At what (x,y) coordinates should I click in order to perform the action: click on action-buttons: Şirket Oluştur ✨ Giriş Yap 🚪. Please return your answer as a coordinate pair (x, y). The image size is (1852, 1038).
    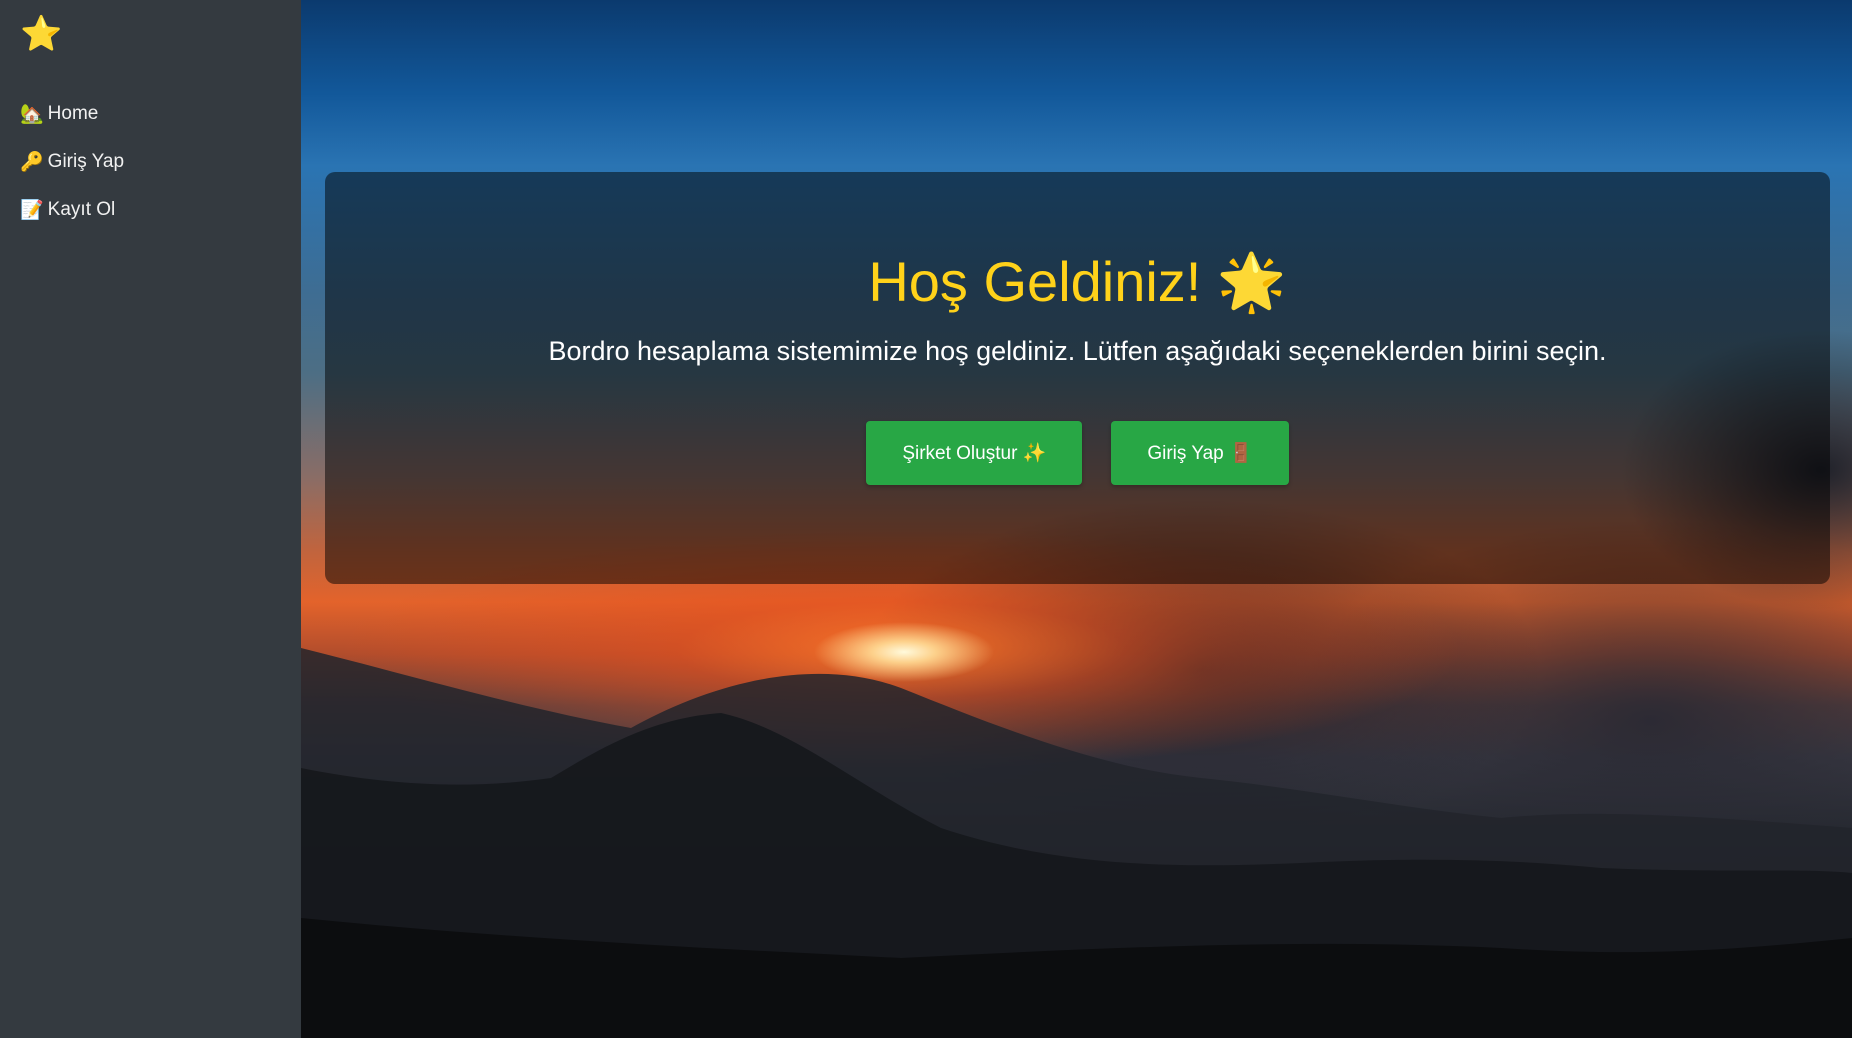
    Looking at the image, I should click on (1077, 453).